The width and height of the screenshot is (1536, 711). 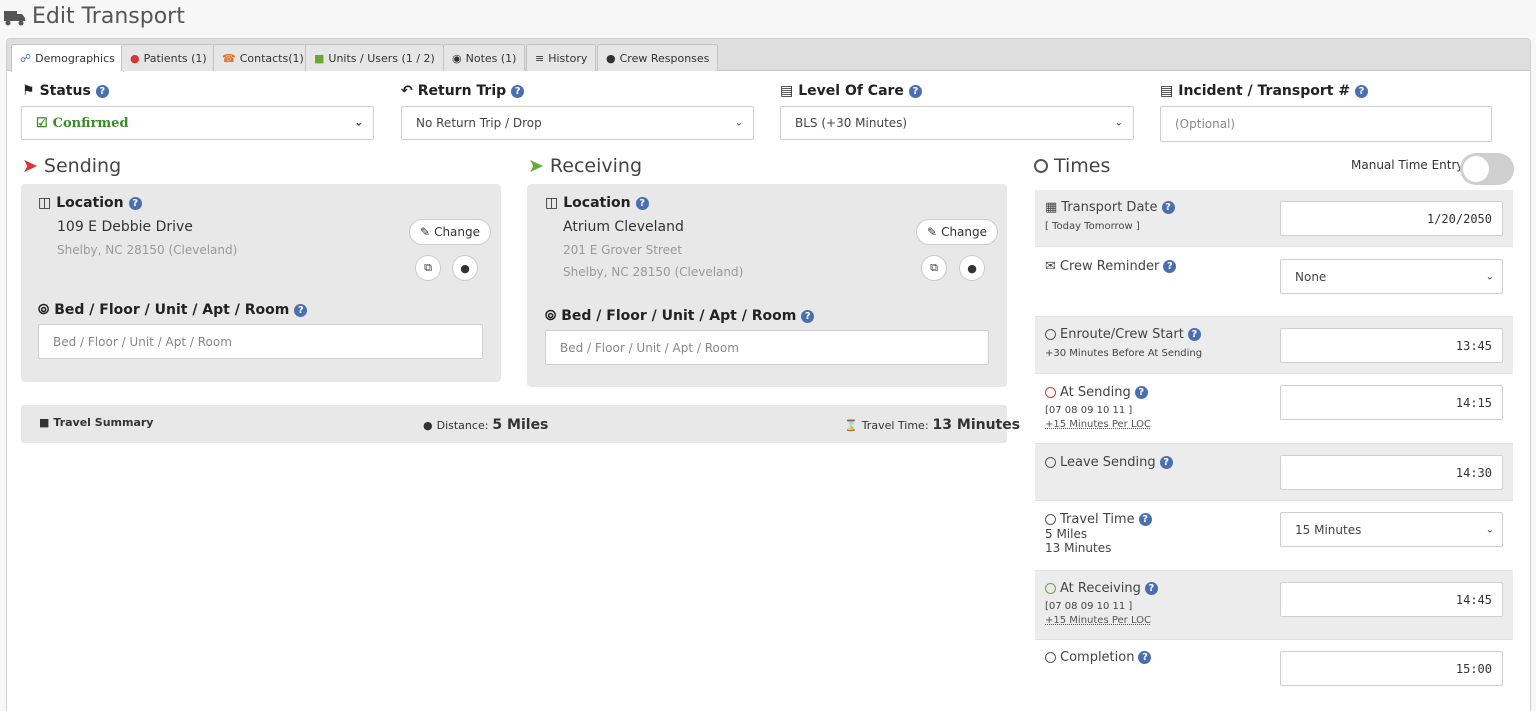 I want to click on at-receiving-input: 14:45, so click(x=1391, y=599).